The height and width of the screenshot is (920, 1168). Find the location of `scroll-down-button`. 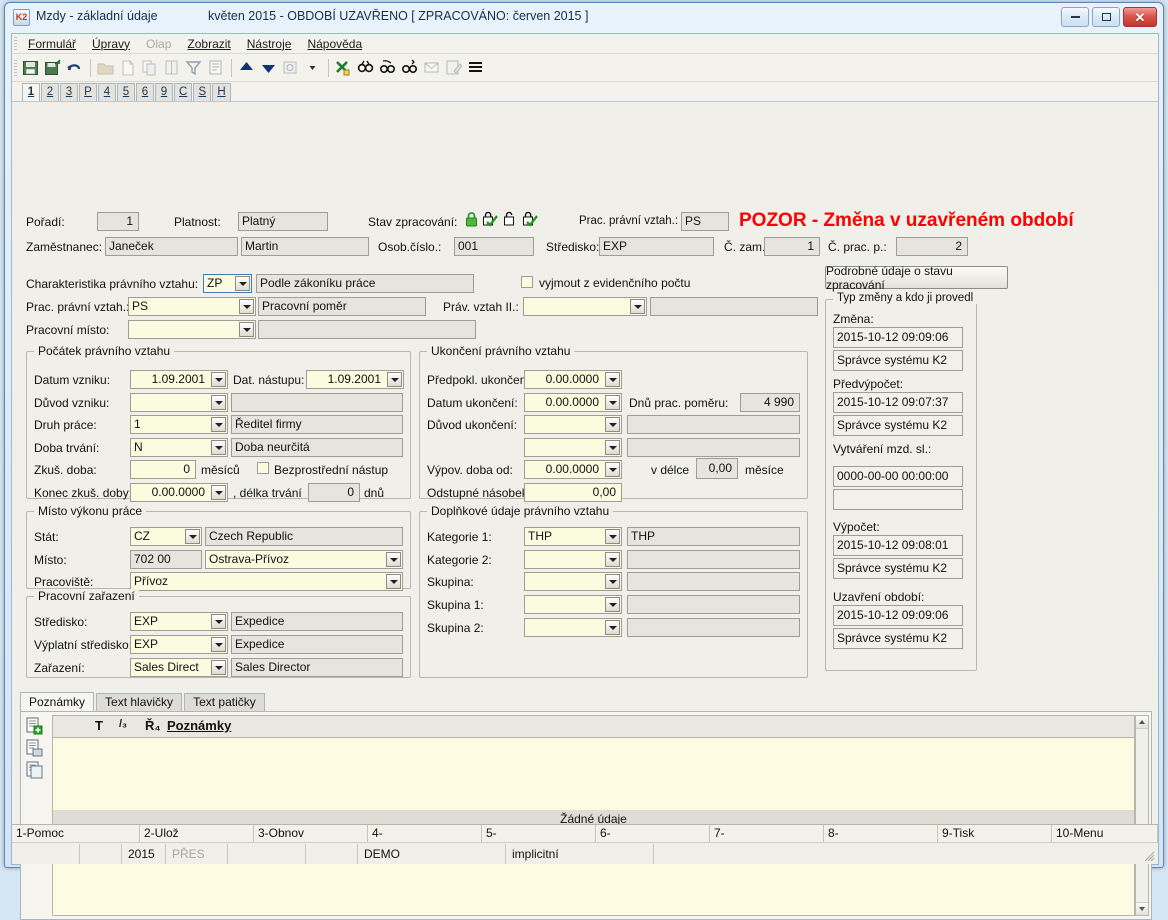

scroll-down-button is located at coordinates (1142, 908).